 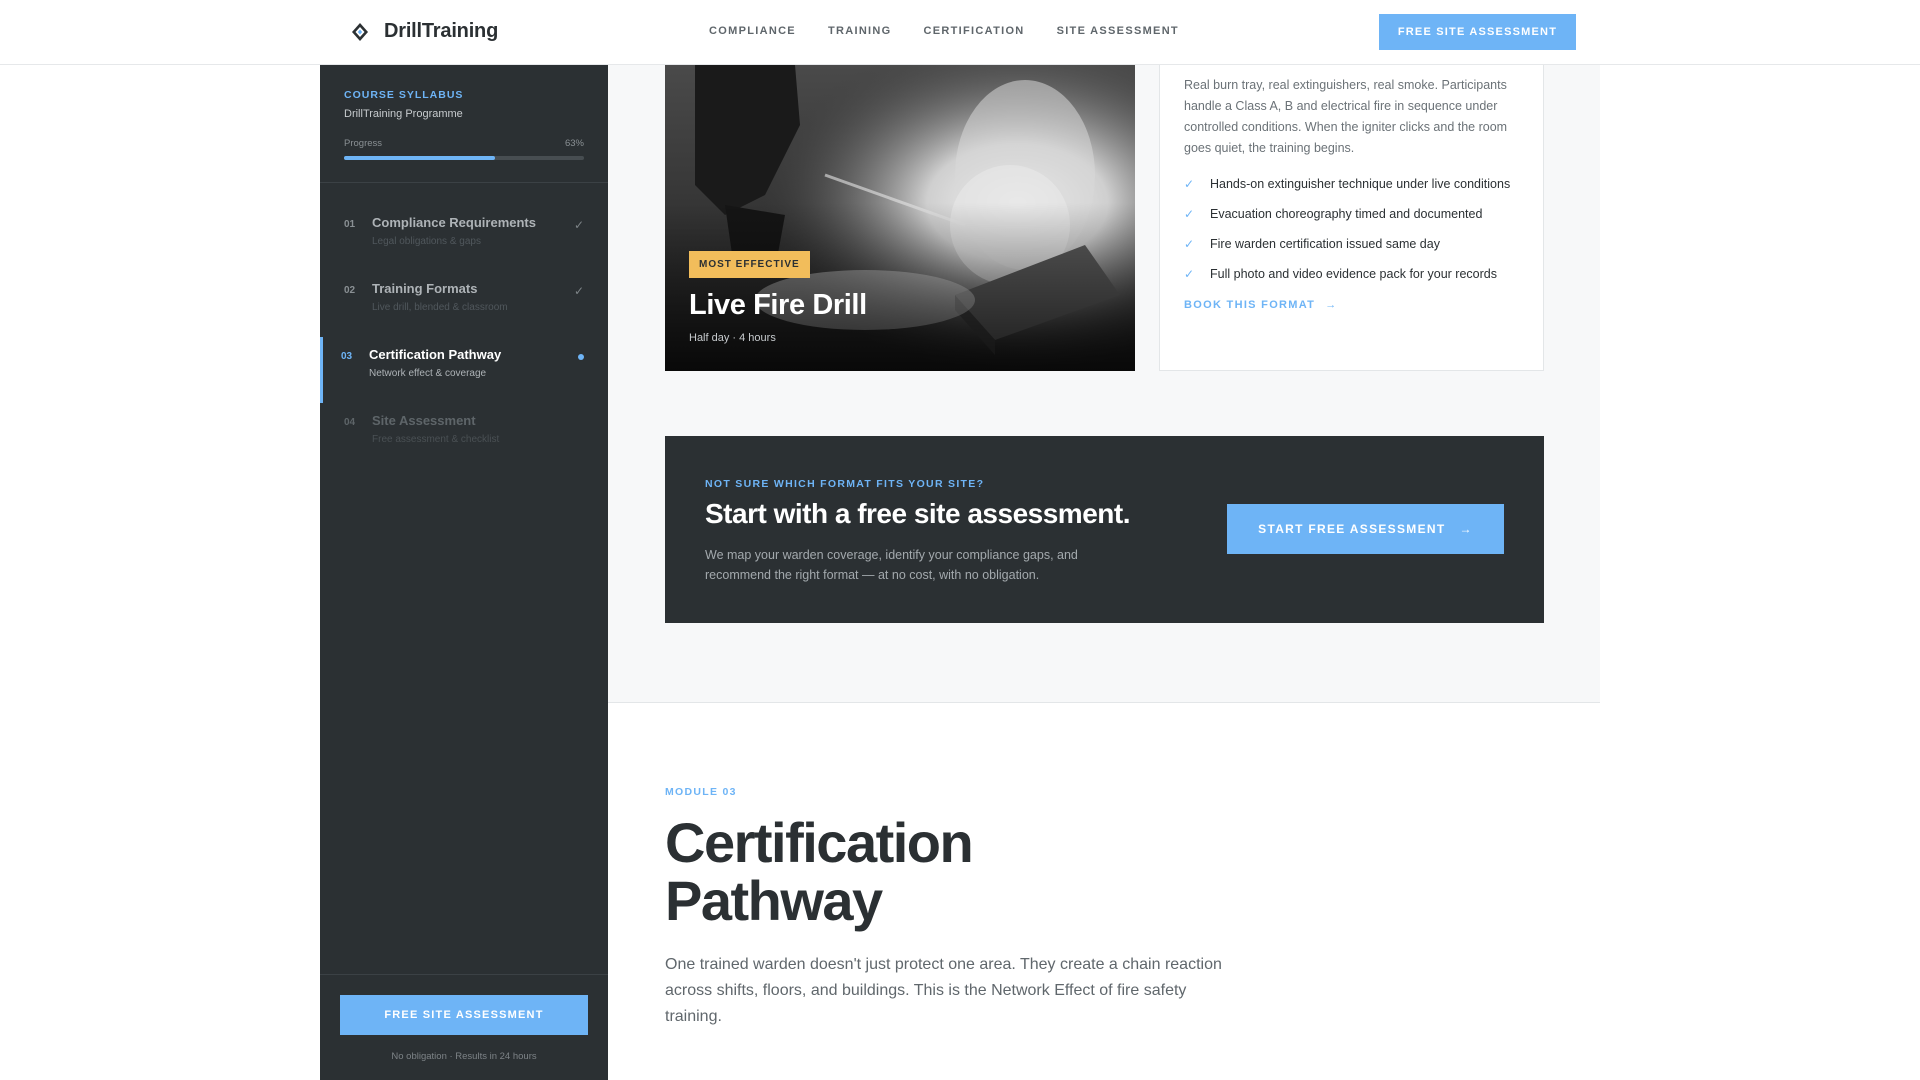 I want to click on nav-link-training: TRAINING, so click(x=860, y=31).